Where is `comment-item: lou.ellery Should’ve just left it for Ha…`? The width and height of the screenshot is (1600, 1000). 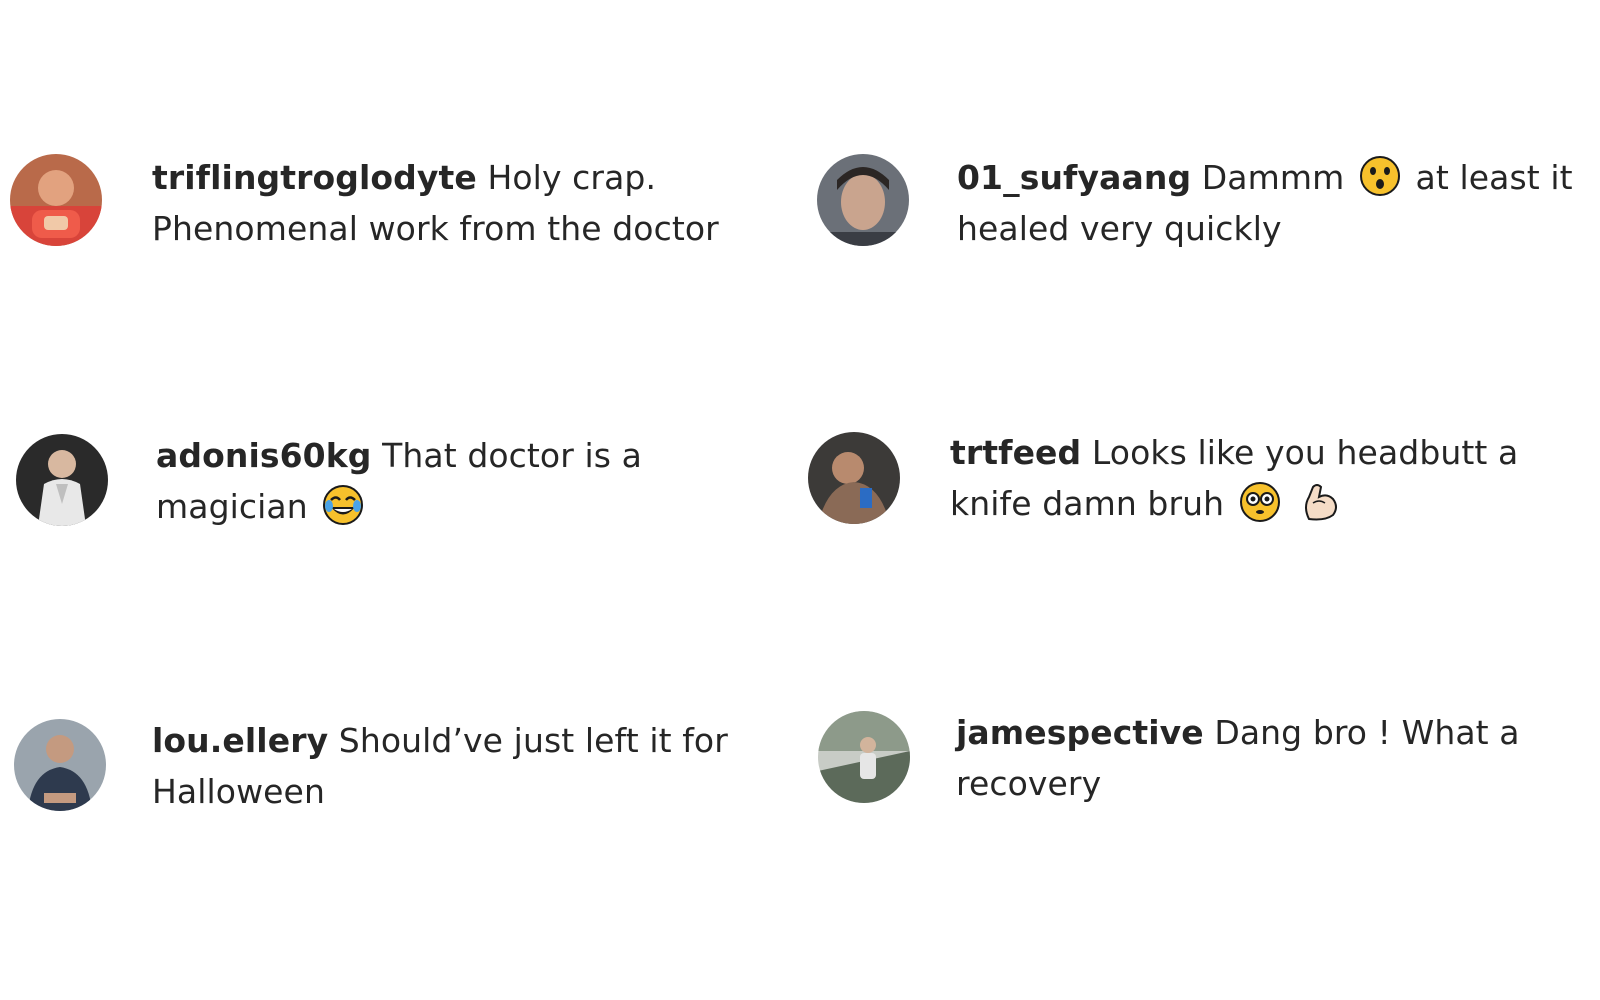
comment-item: lou.ellery Should’ve just left it for Ha… is located at coordinates (383, 768).